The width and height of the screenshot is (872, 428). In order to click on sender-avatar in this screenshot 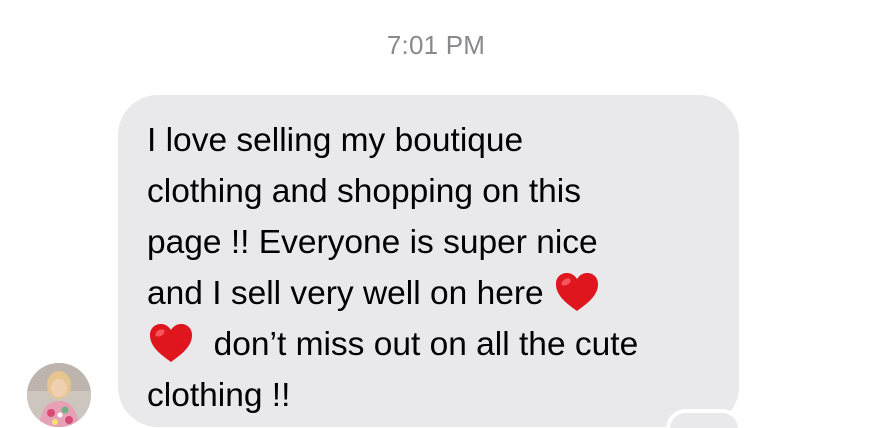, I will do `click(59, 395)`.